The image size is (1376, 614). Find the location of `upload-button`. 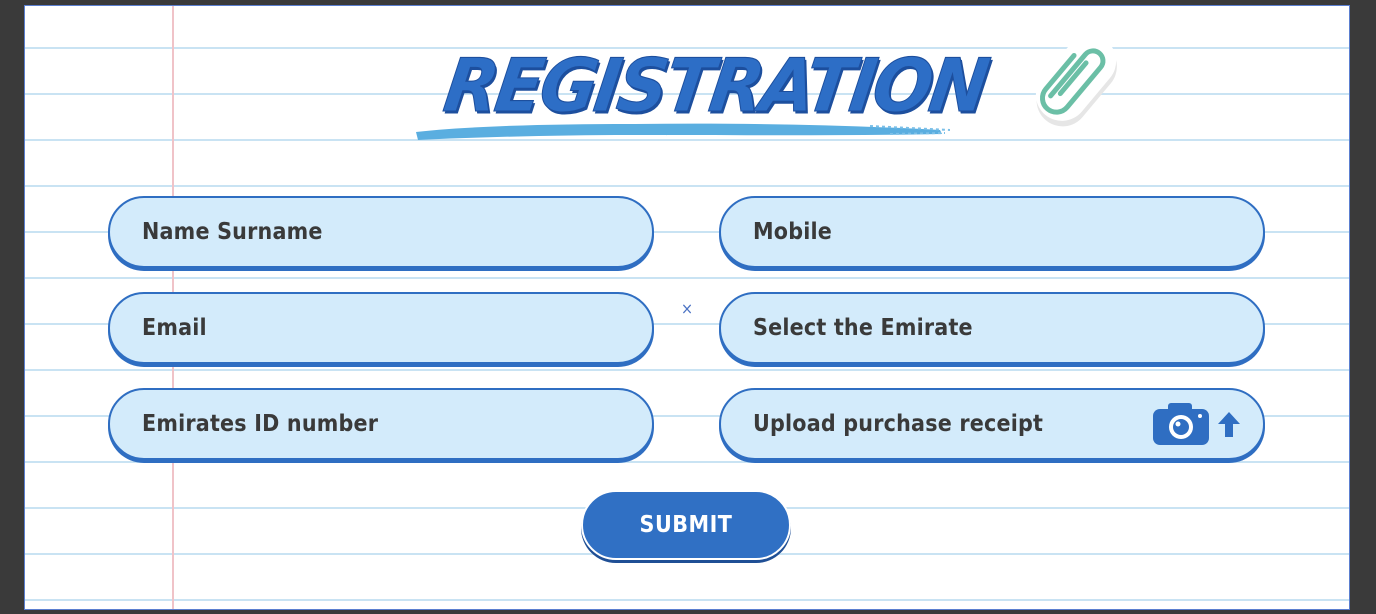

upload-button is located at coordinates (1197, 424).